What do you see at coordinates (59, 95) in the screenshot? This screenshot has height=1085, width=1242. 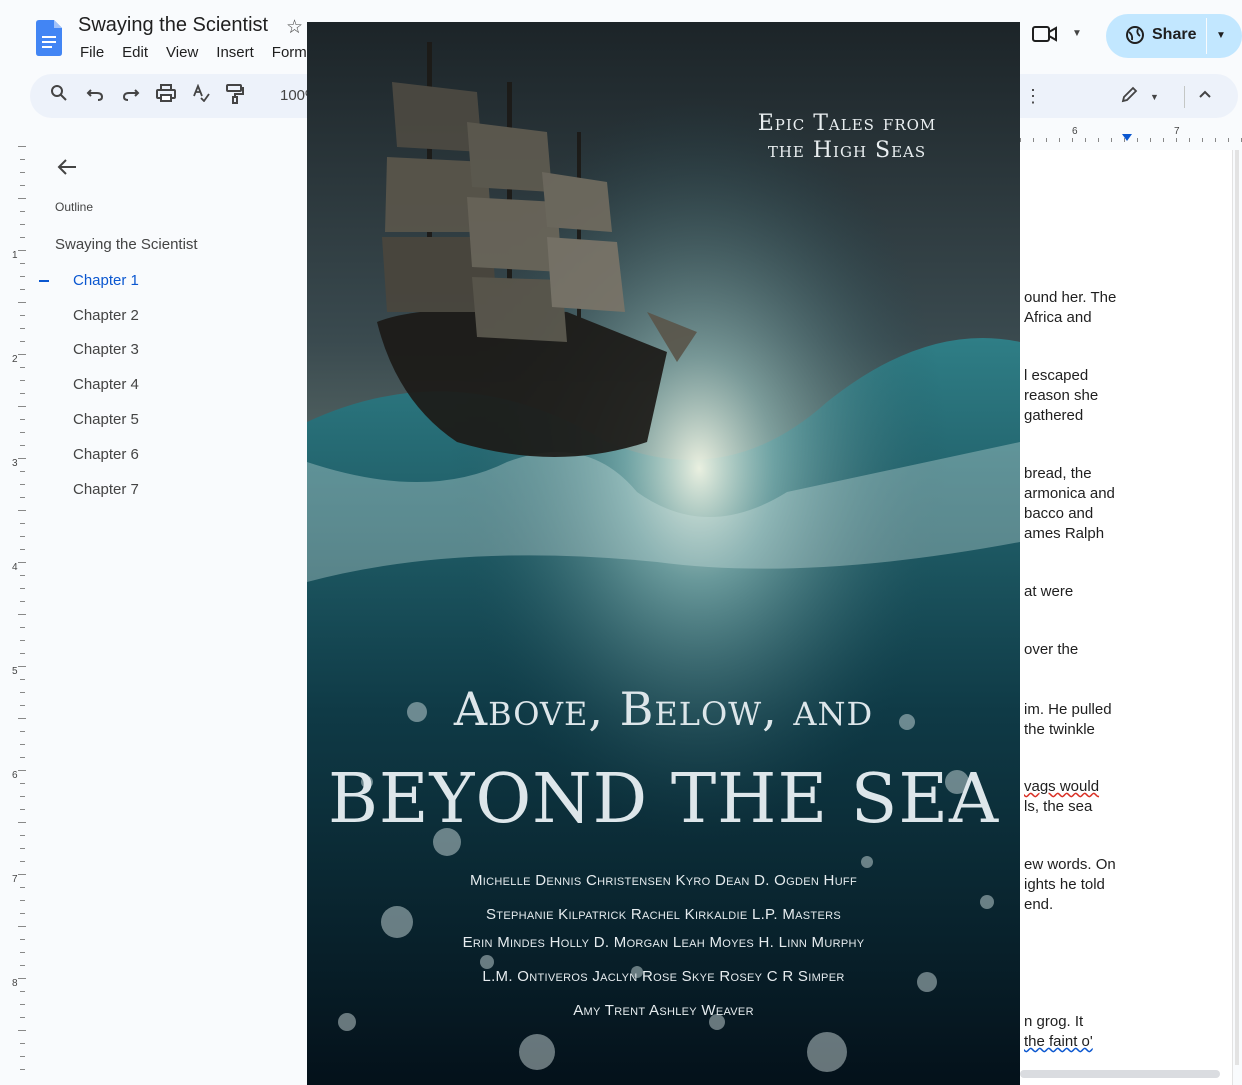 I see `search-icon` at bounding box center [59, 95].